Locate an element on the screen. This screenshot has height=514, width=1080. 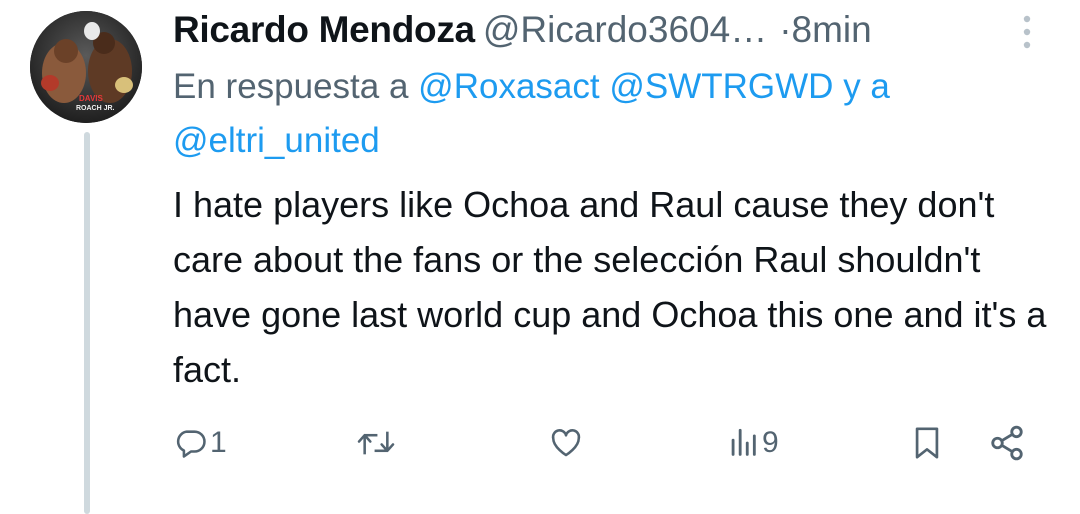
tweet-header: Ricardo Mendoza @Ricardo3604… ·8min is located at coordinates (606, 30).